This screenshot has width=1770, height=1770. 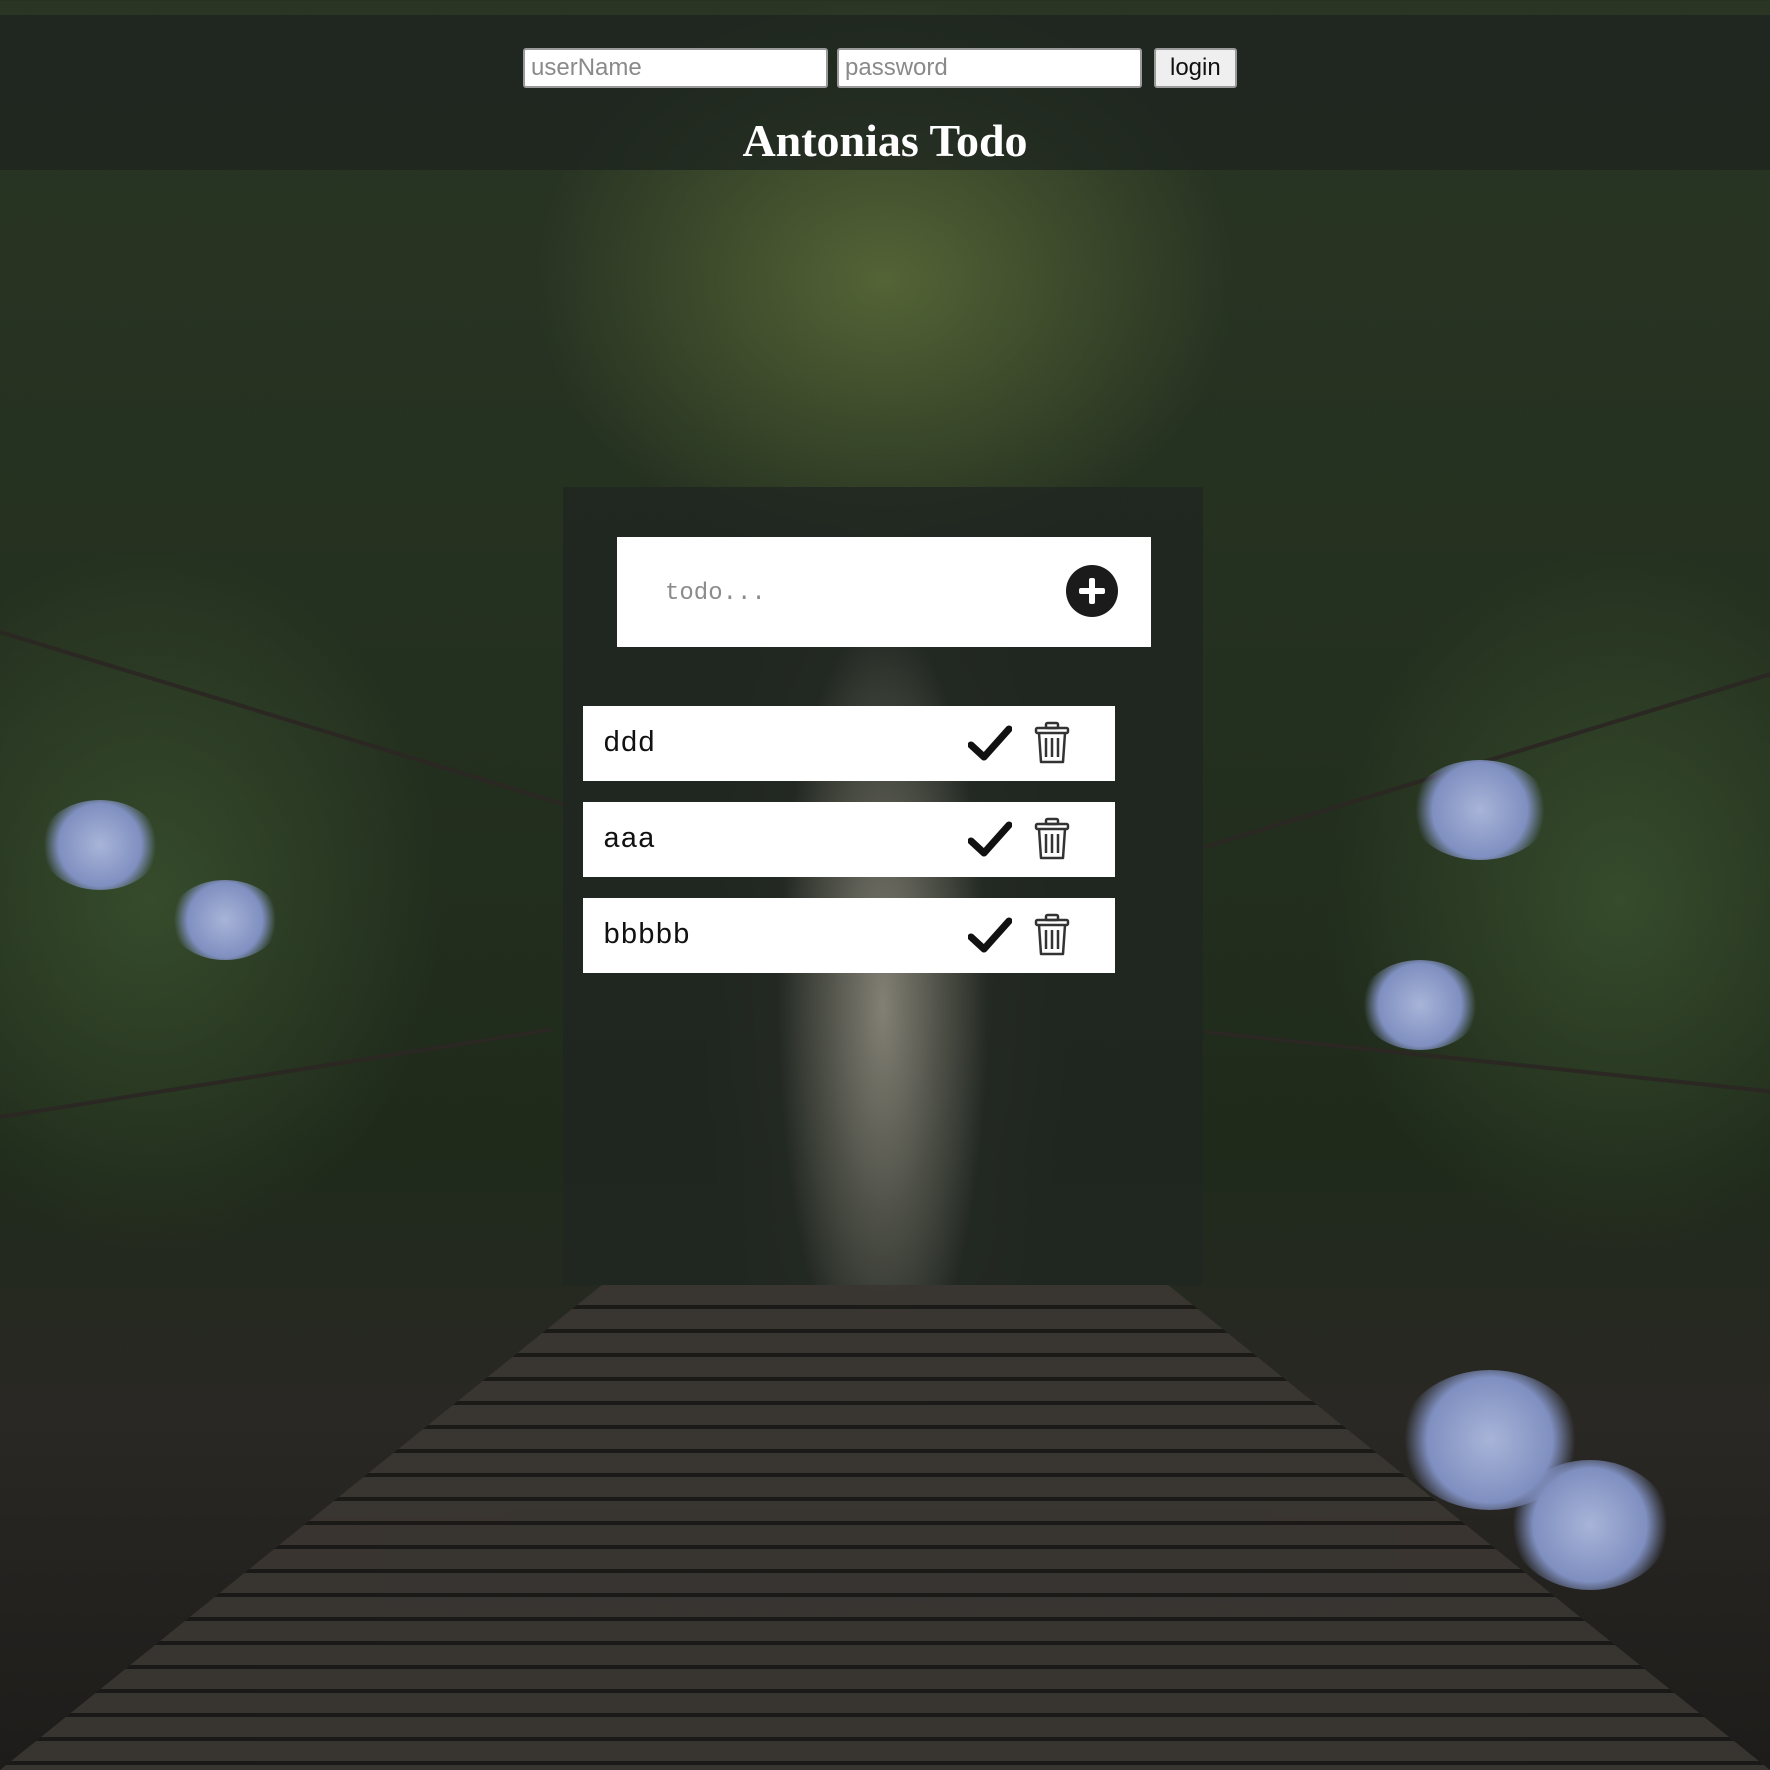 What do you see at coordinates (675, 68) in the screenshot?
I see `username-input` at bounding box center [675, 68].